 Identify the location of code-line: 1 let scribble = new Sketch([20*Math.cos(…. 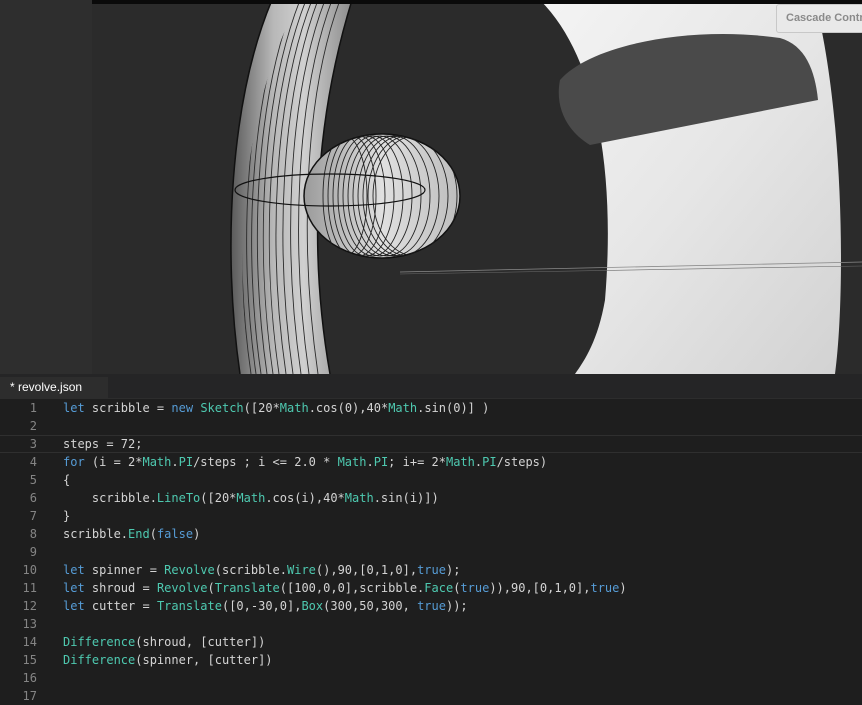
(431, 408).